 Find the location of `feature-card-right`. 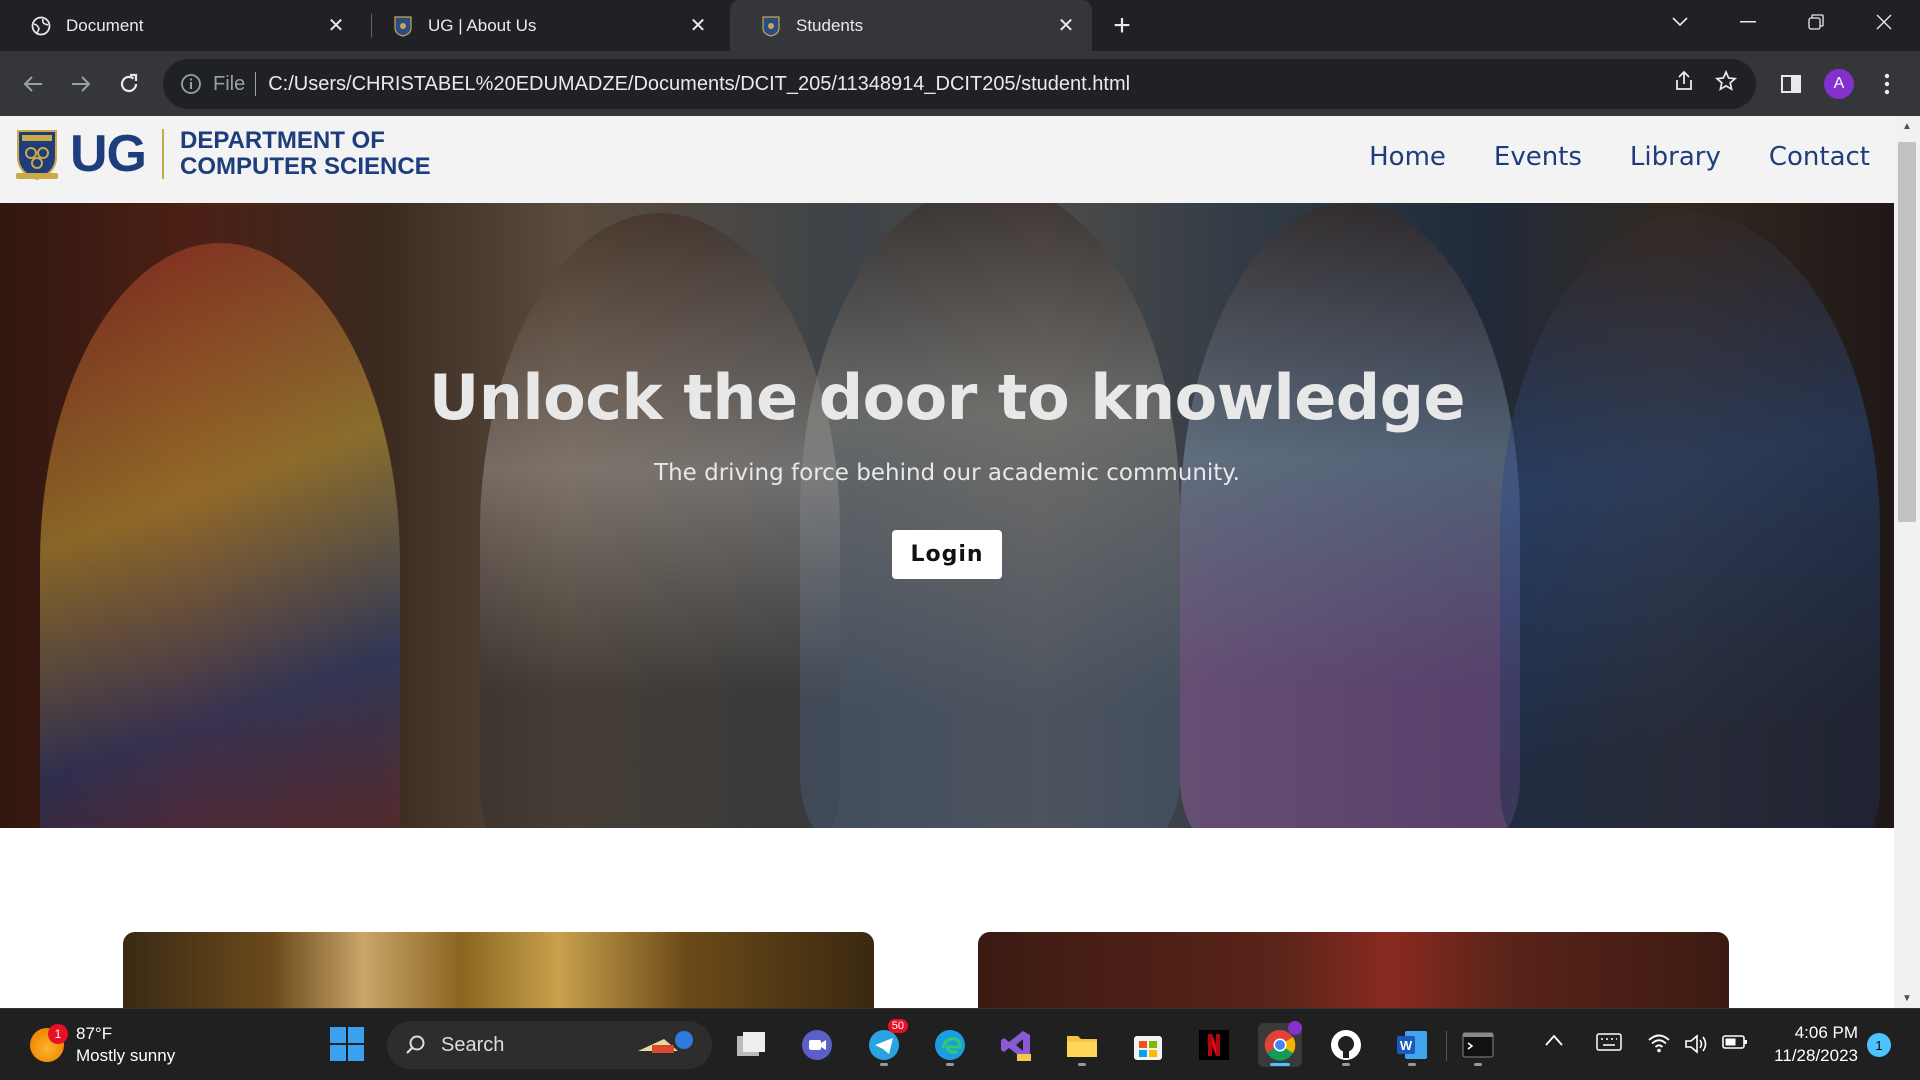

feature-card-right is located at coordinates (1353, 970).